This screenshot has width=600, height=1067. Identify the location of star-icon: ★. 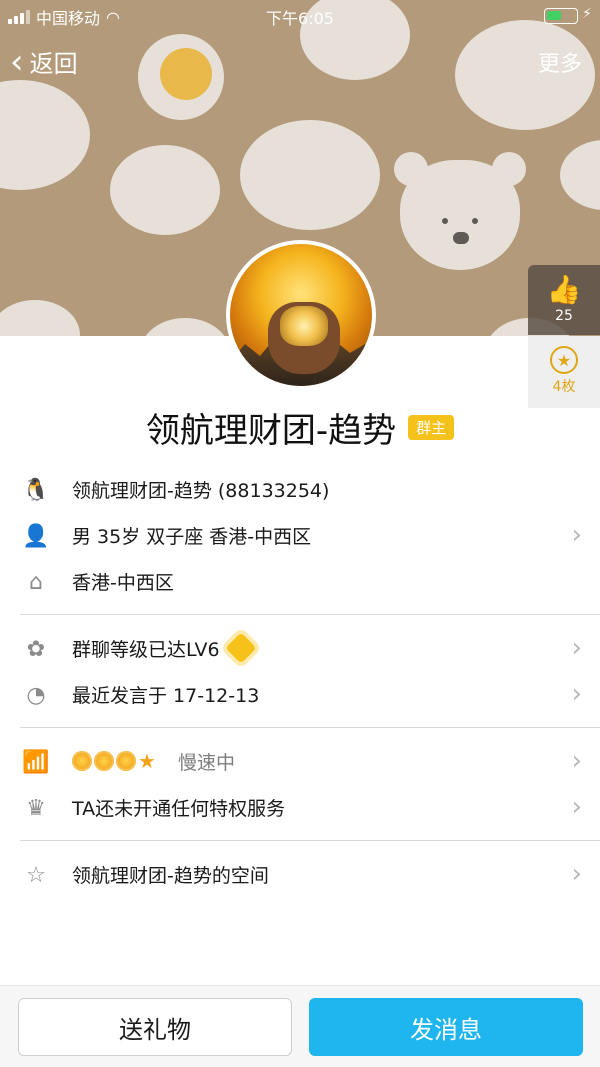
(147, 761).